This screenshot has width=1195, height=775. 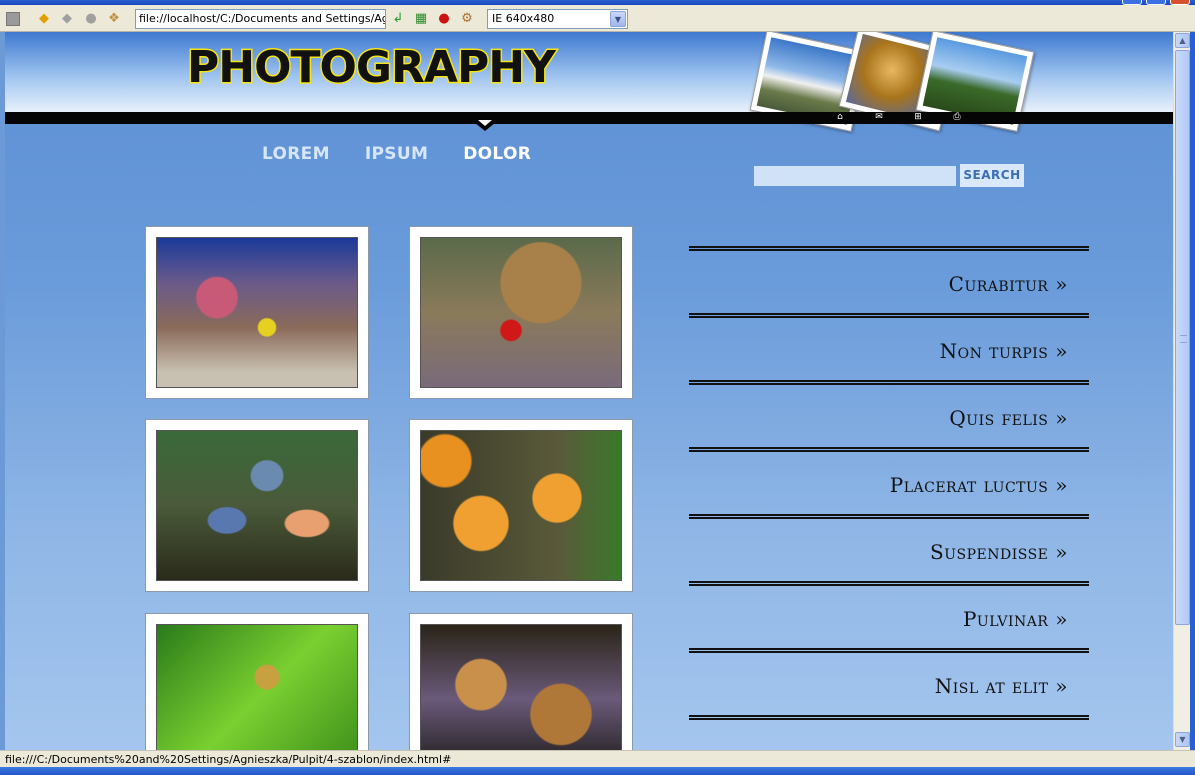 I want to click on table-icon: ▦, so click(x=421, y=19).